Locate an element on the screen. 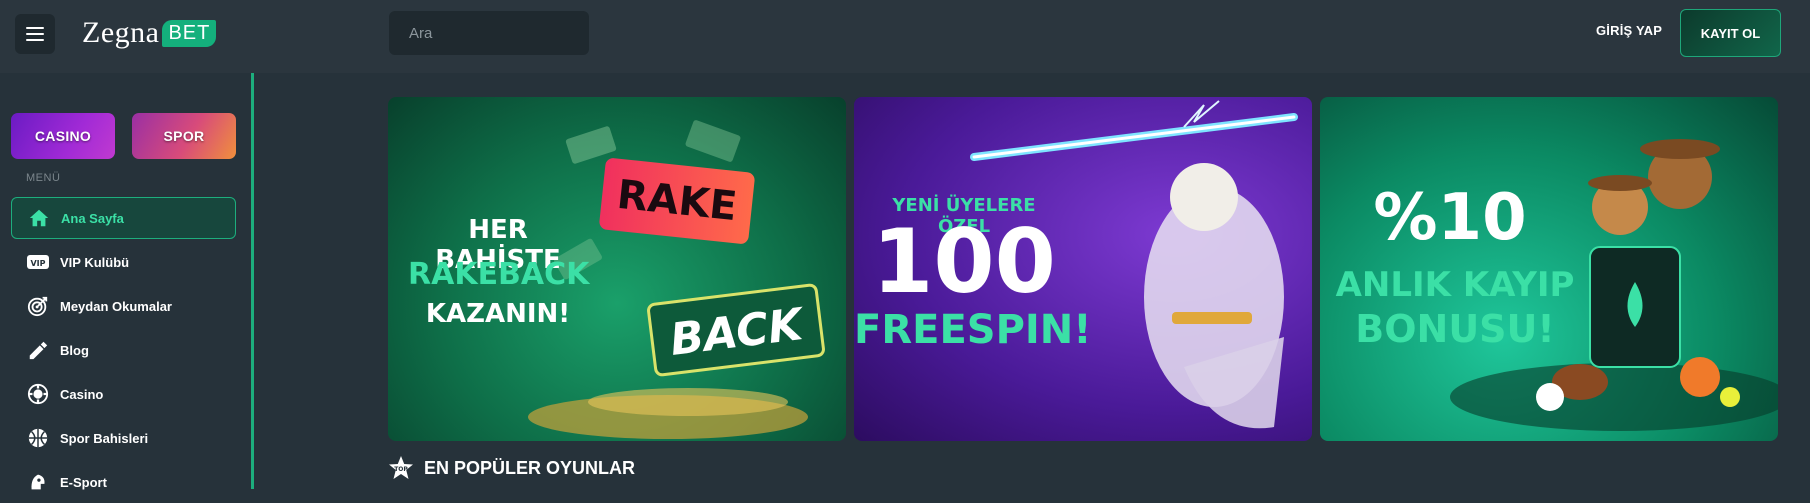  sidebar-item-label: E-Sport is located at coordinates (83, 482).